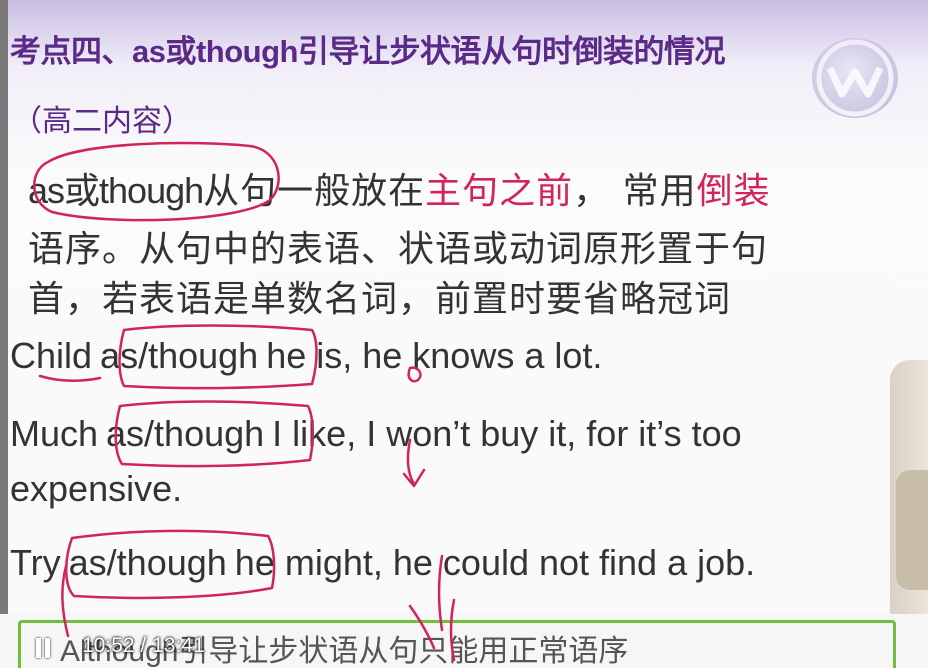  I want to click on pause-icon, so click(43, 648).